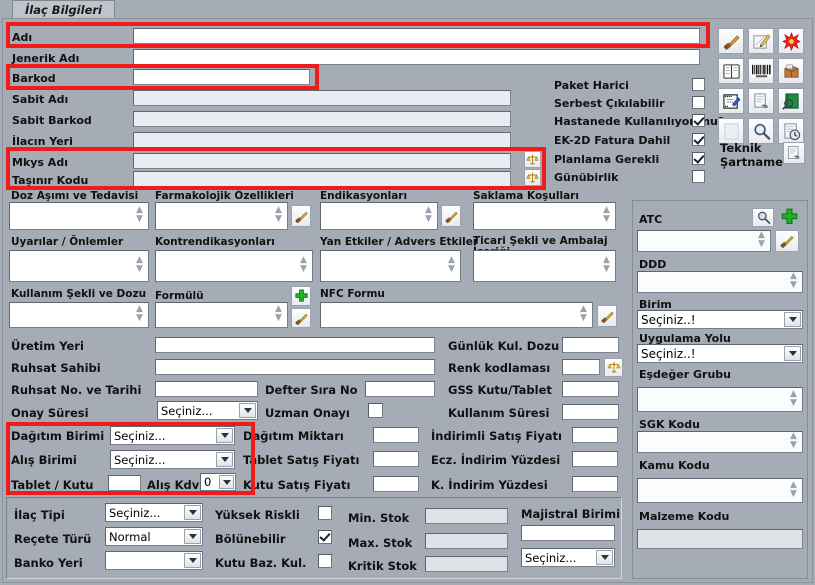  What do you see at coordinates (456, 315) in the screenshot?
I see `textarea-nfc-formu: ▲ ▼` at bounding box center [456, 315].